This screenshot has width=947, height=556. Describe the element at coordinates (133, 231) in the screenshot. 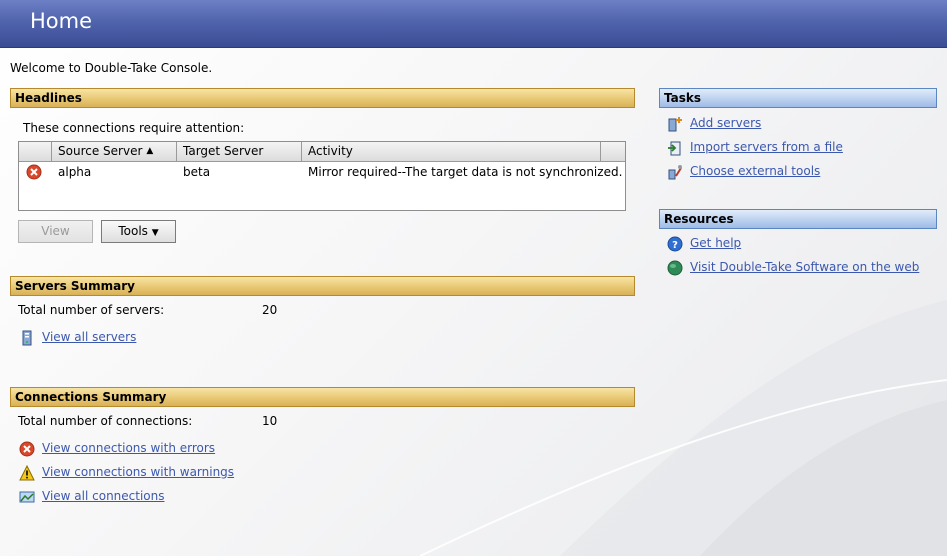

I see `tools-button-label: Tools` at that location.